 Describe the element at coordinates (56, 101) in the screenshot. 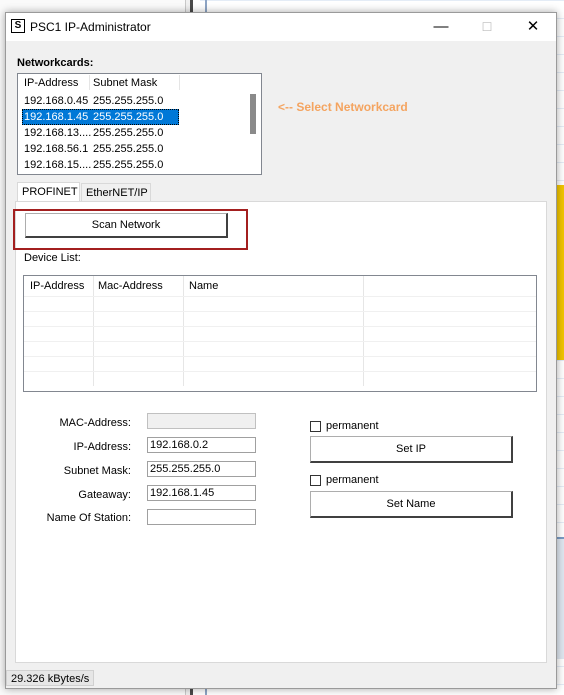

I see `networkcard-ip: 192.168.0.45` at that location.